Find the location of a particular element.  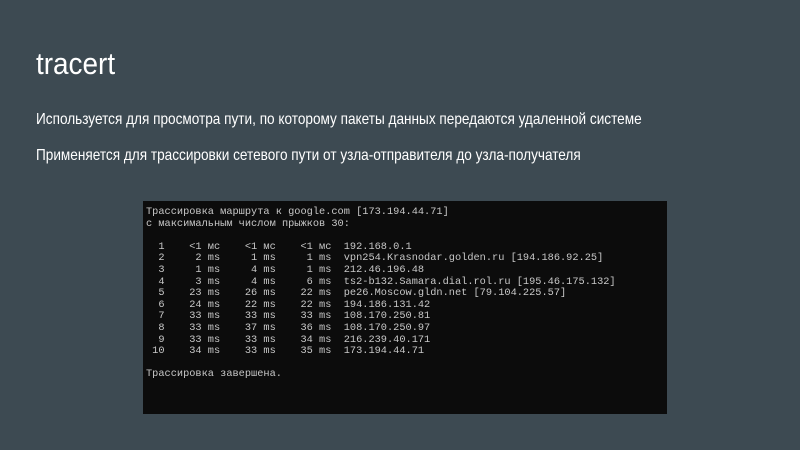

console-line-max-hops: с максимальным числом прыжков 30: is located at coordinates (248, 223).